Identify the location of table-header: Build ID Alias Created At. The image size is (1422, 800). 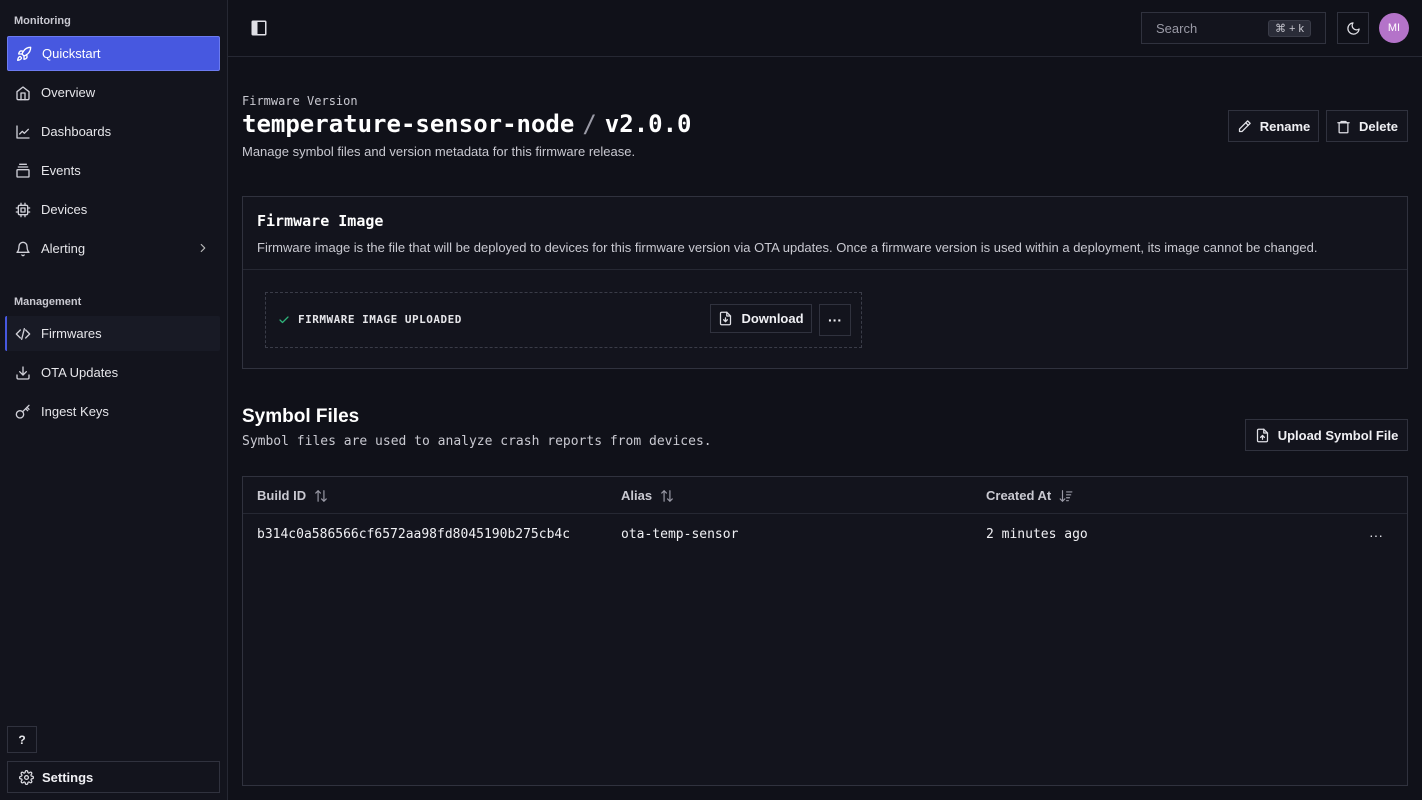
(825, 495).